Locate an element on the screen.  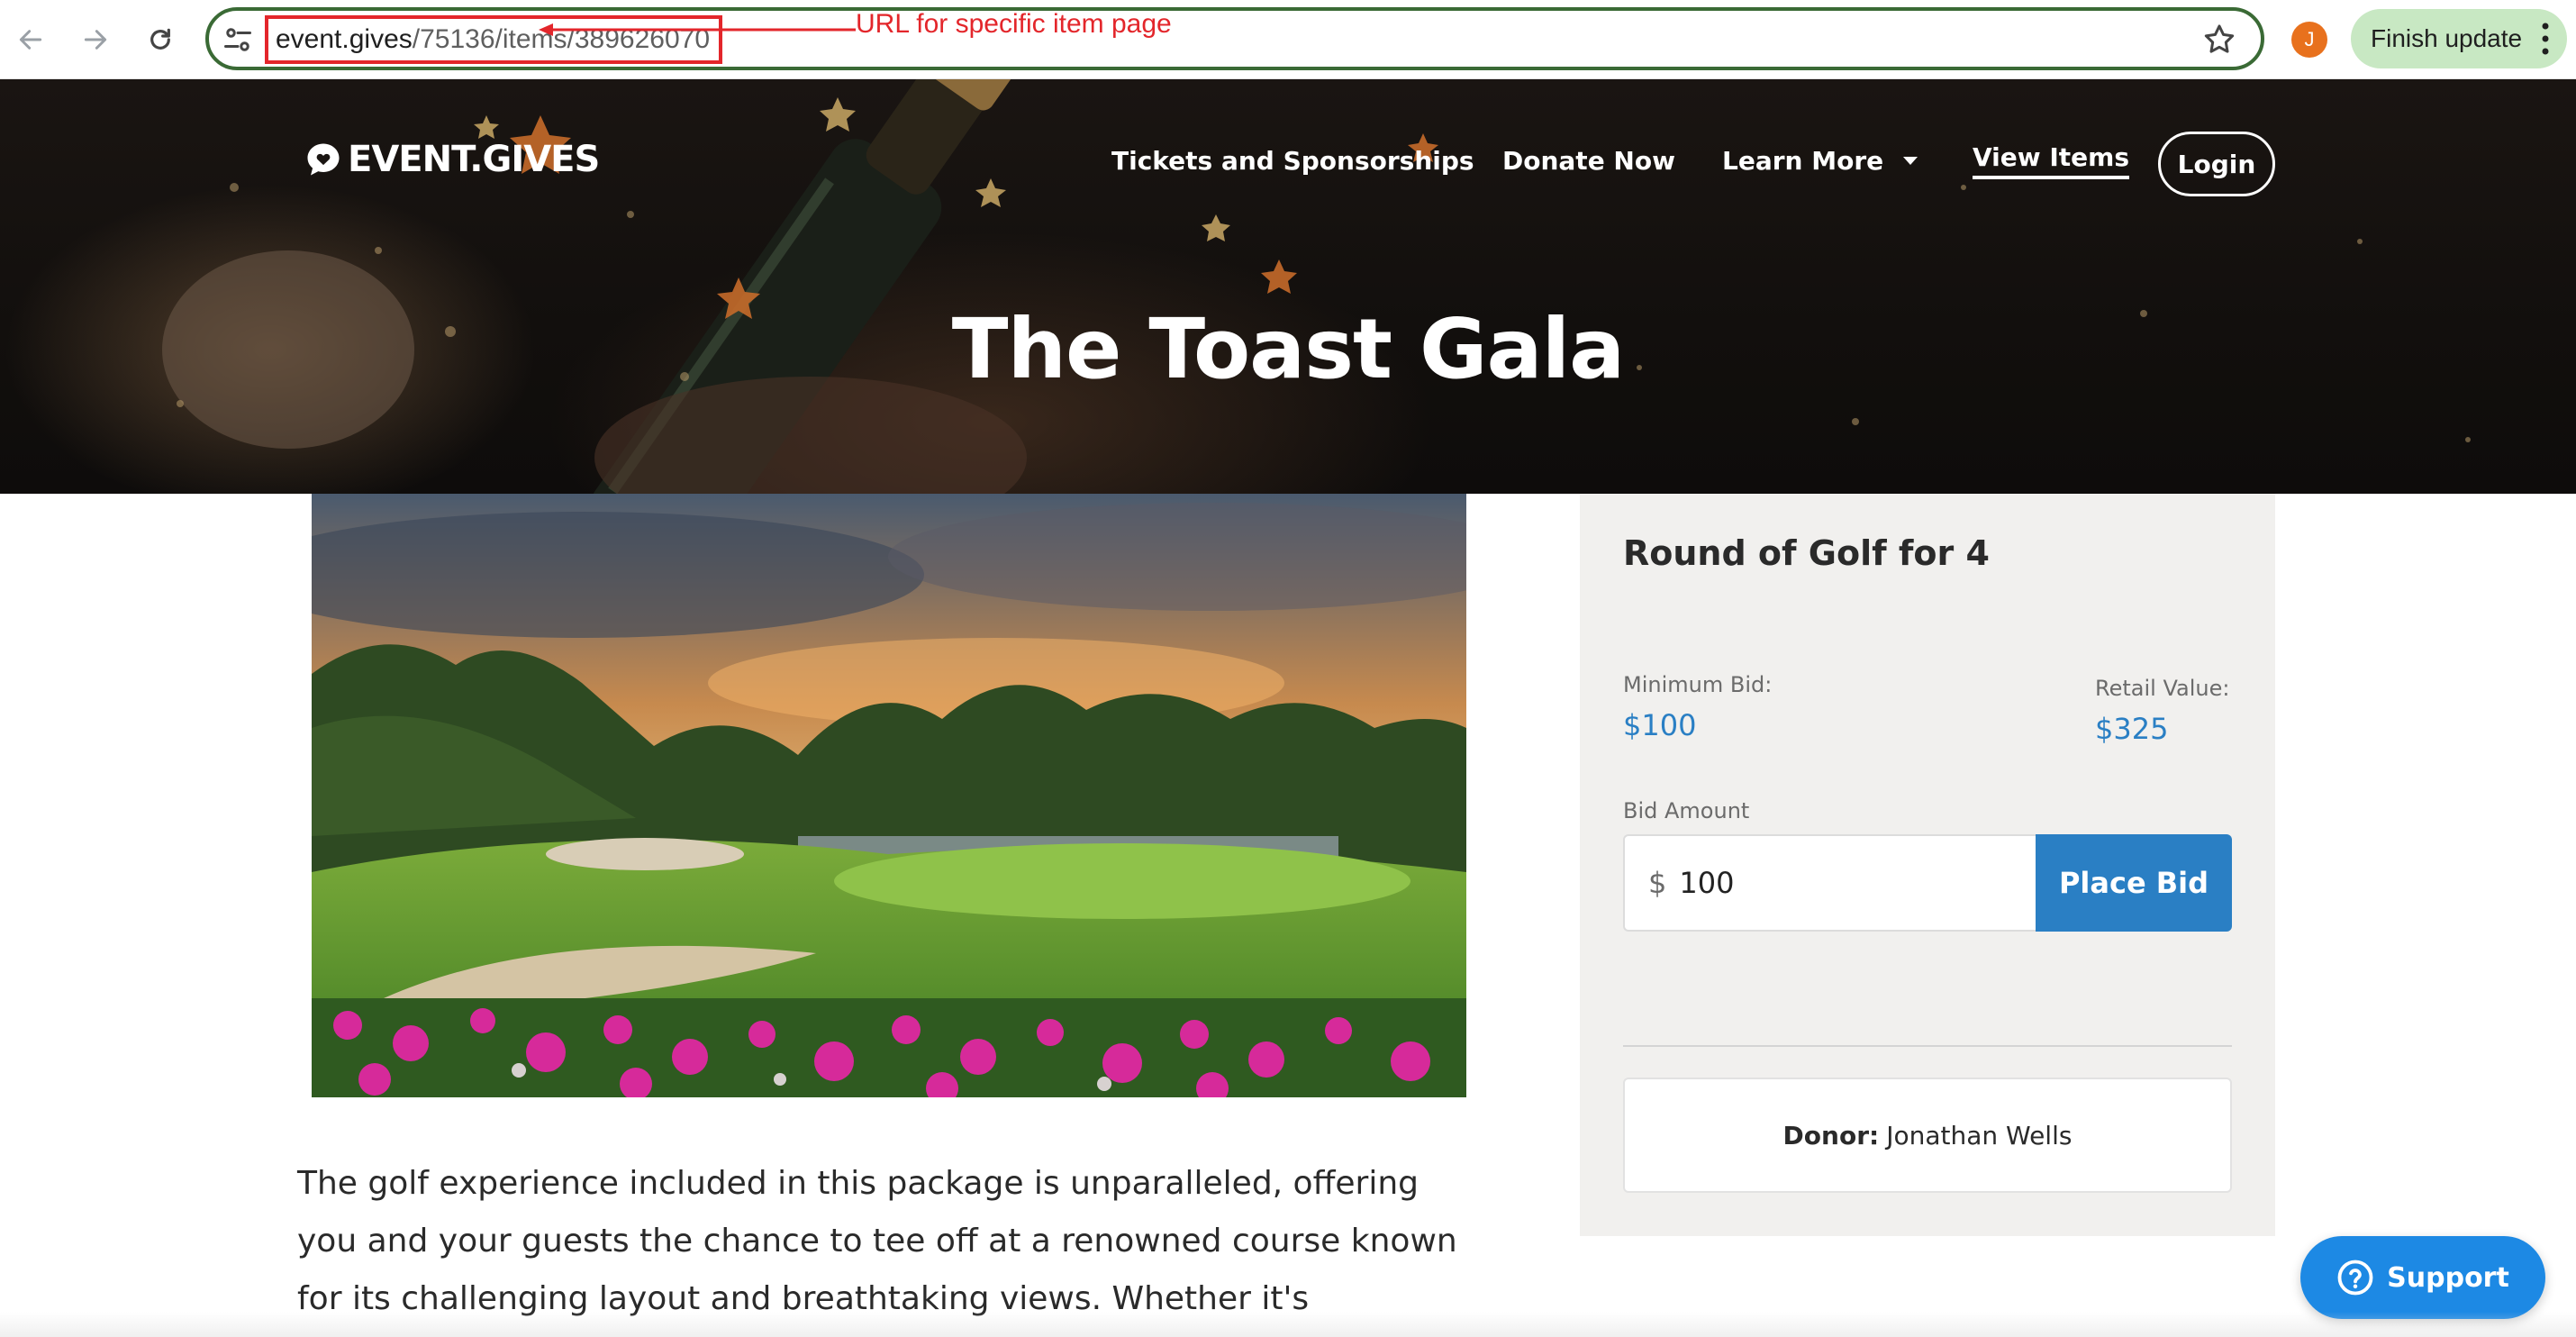
nav-tickets-sponsorships: Tickets and Sponsorships is located at coordinates (1292, 160).